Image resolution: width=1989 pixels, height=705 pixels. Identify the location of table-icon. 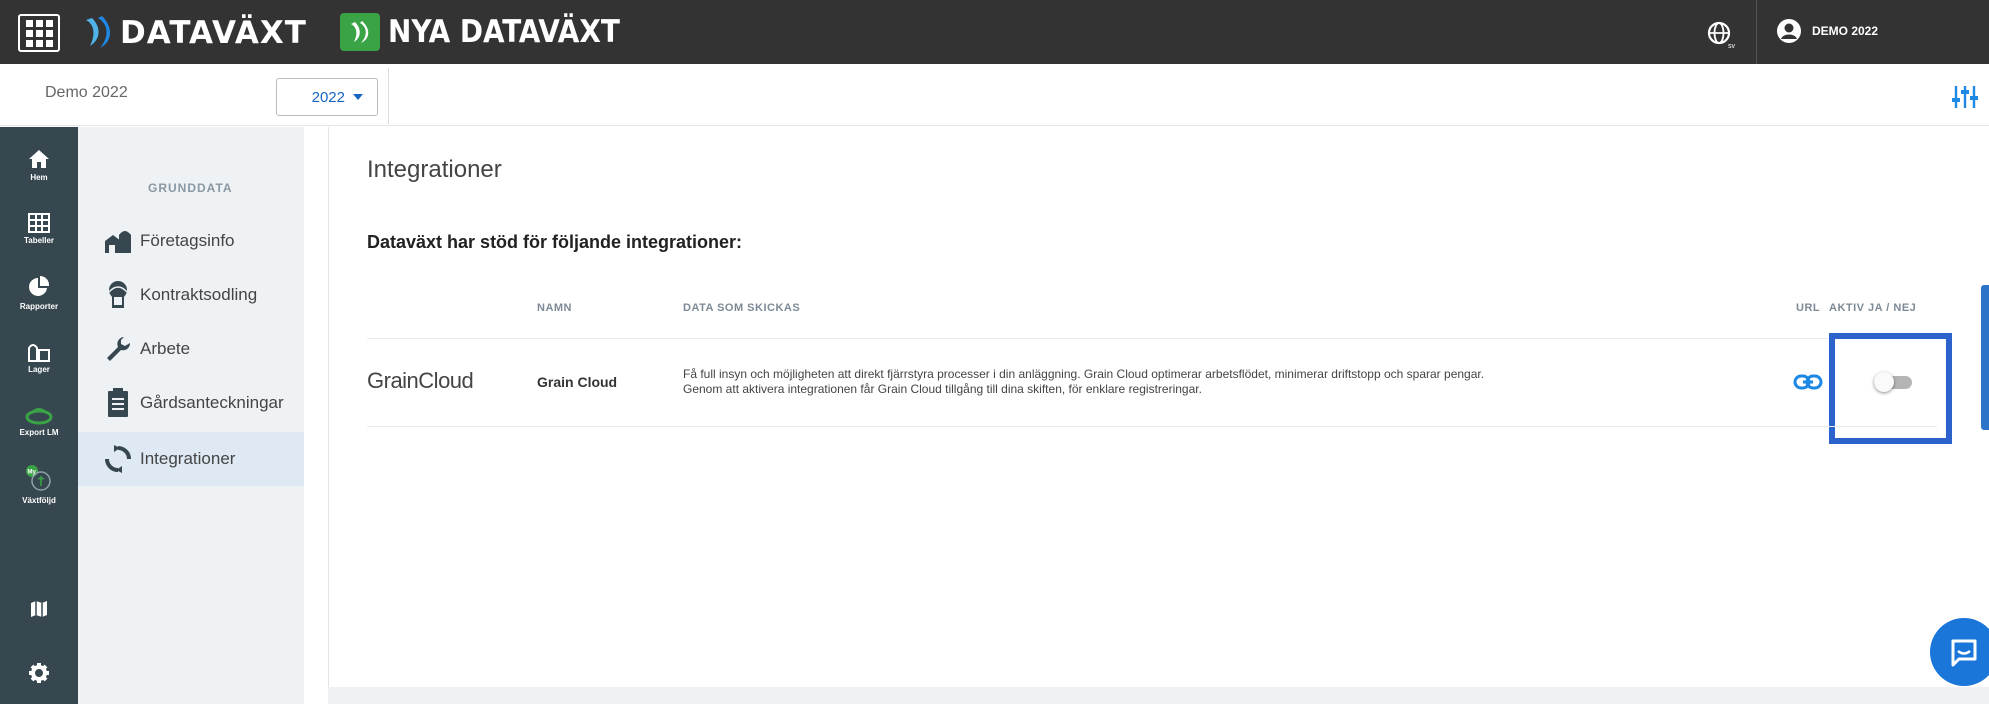
(39, 223).